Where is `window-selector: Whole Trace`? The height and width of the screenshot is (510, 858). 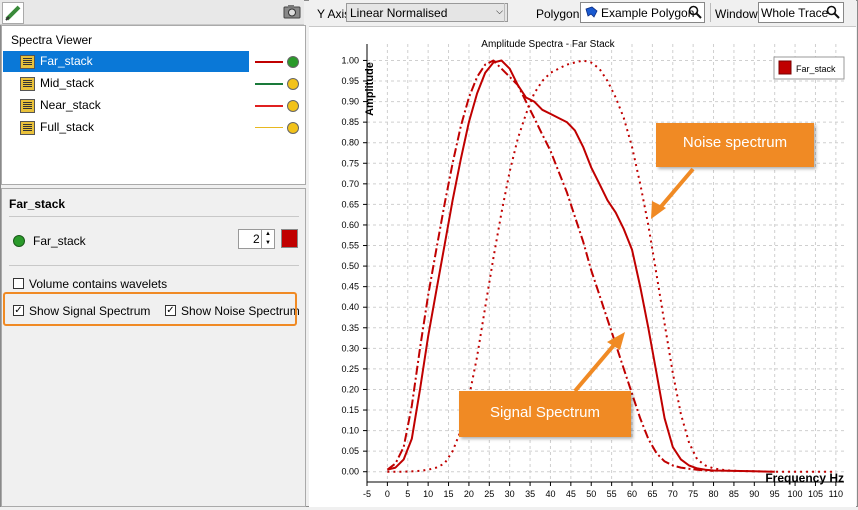 window-selector: Whole Trace is located at coordinates (801, 12).